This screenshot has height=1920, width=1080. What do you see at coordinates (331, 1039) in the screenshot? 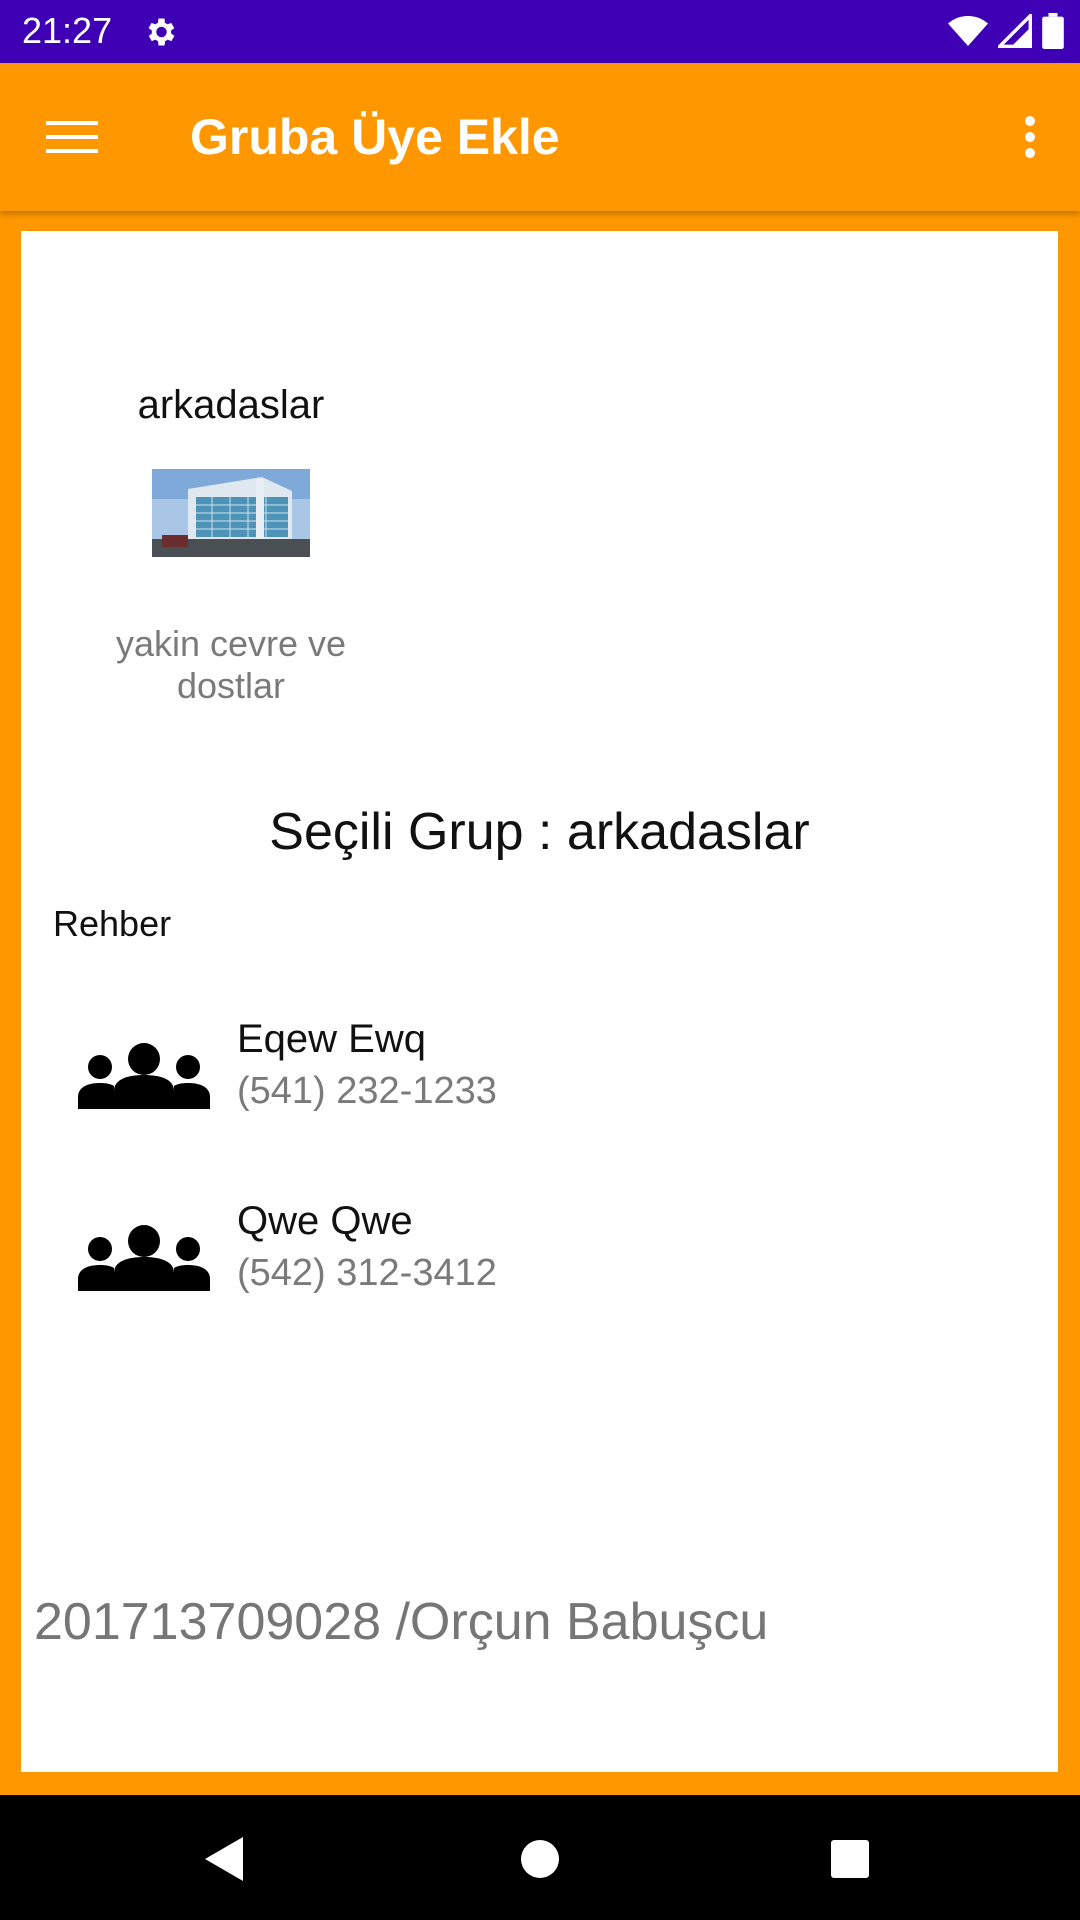
I see `contact-name: Eqew Ewq` at bounding box center [331, 1039].